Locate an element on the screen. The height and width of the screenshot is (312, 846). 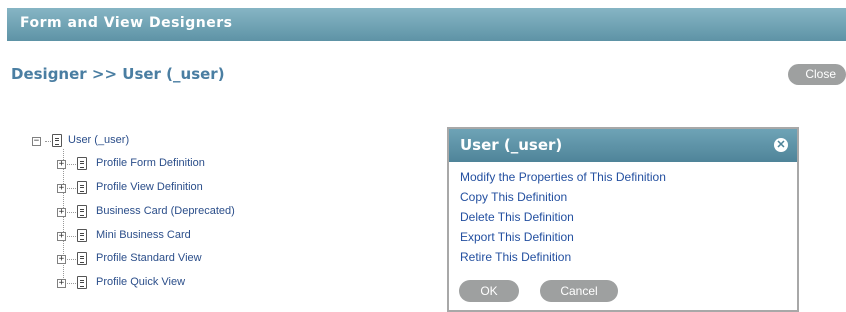
tree-node-label: Profile Quick View is located at coordinates (140, 282).